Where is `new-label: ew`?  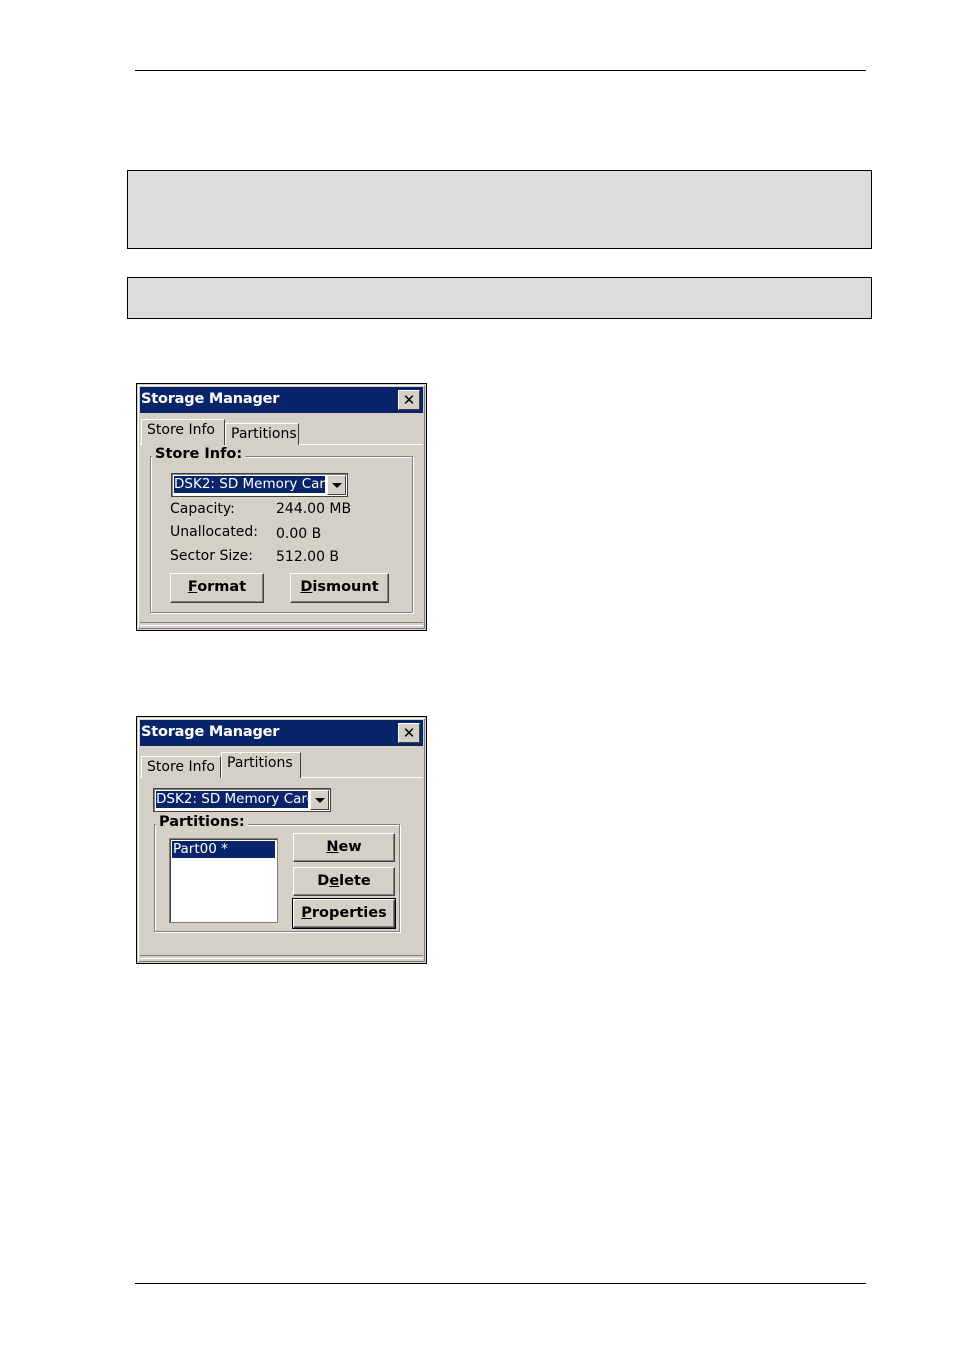
new-label: ew is located at coordinates (350, 847).